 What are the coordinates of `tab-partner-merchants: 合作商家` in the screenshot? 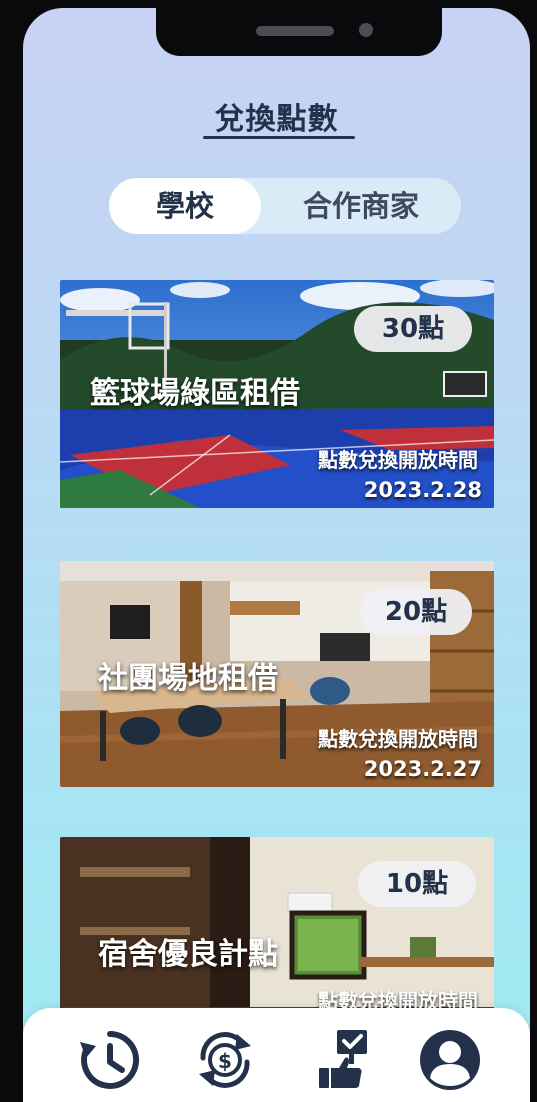 It's located at (361, 206).